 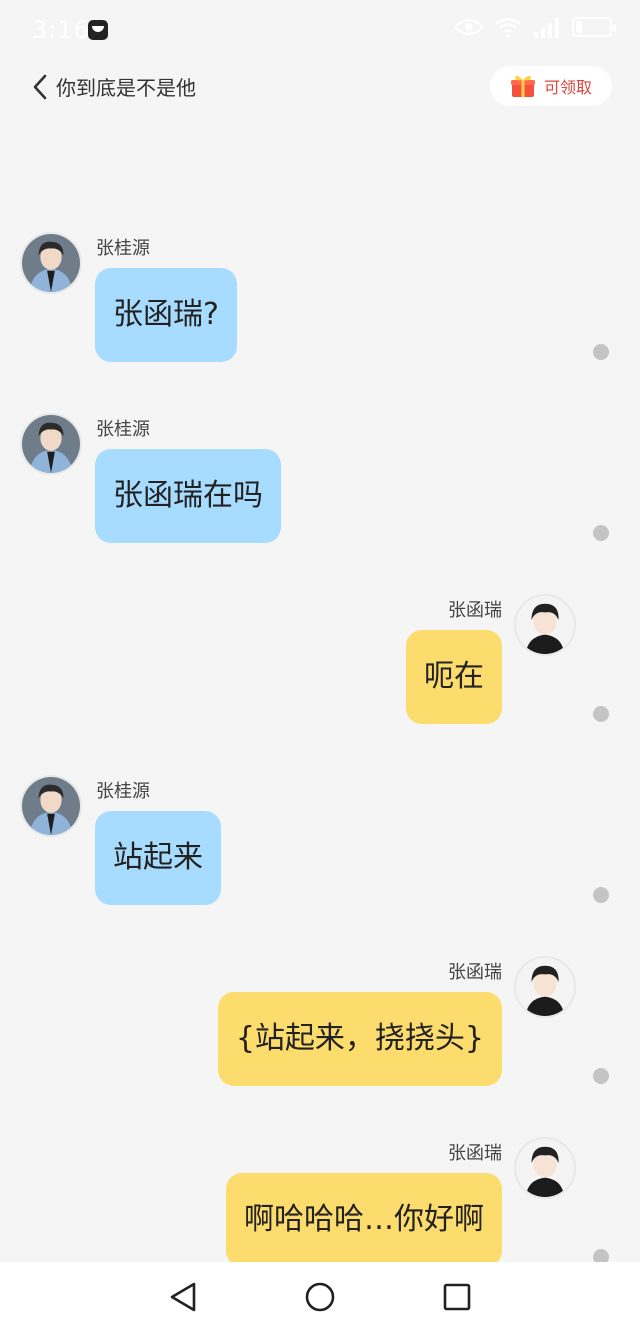 What do you see at coordinates (320, 659) in the screenshot?
I see `message-row: 张函瑞呃在` at bounding box center [320, 659].